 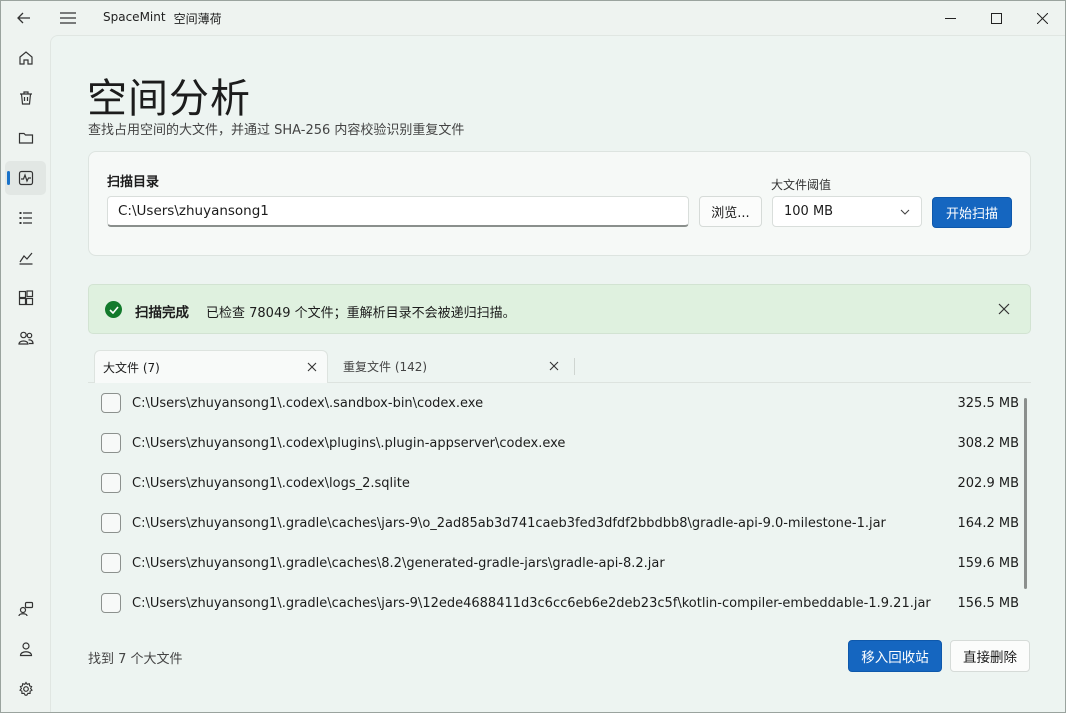 I want to click on file-size: 202.9 MB, so click(x=988, y=483).